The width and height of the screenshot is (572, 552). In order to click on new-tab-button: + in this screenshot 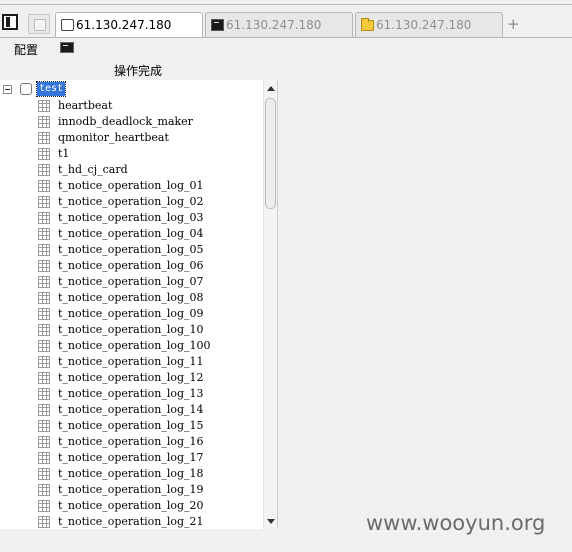, I will do `click(513, 24)`.